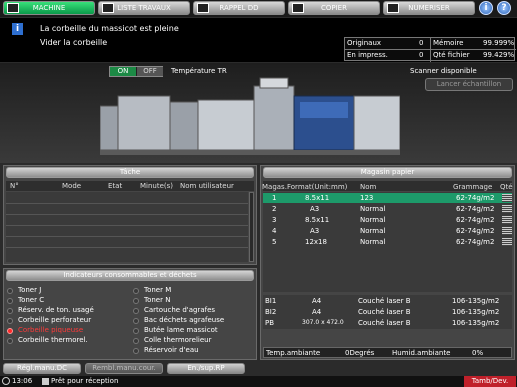 This screenshot has height=387, width=517. Describe the element at coordinates (443, 71) in the screenshot. I see `scanner-status: Scanner disponible` at that location.